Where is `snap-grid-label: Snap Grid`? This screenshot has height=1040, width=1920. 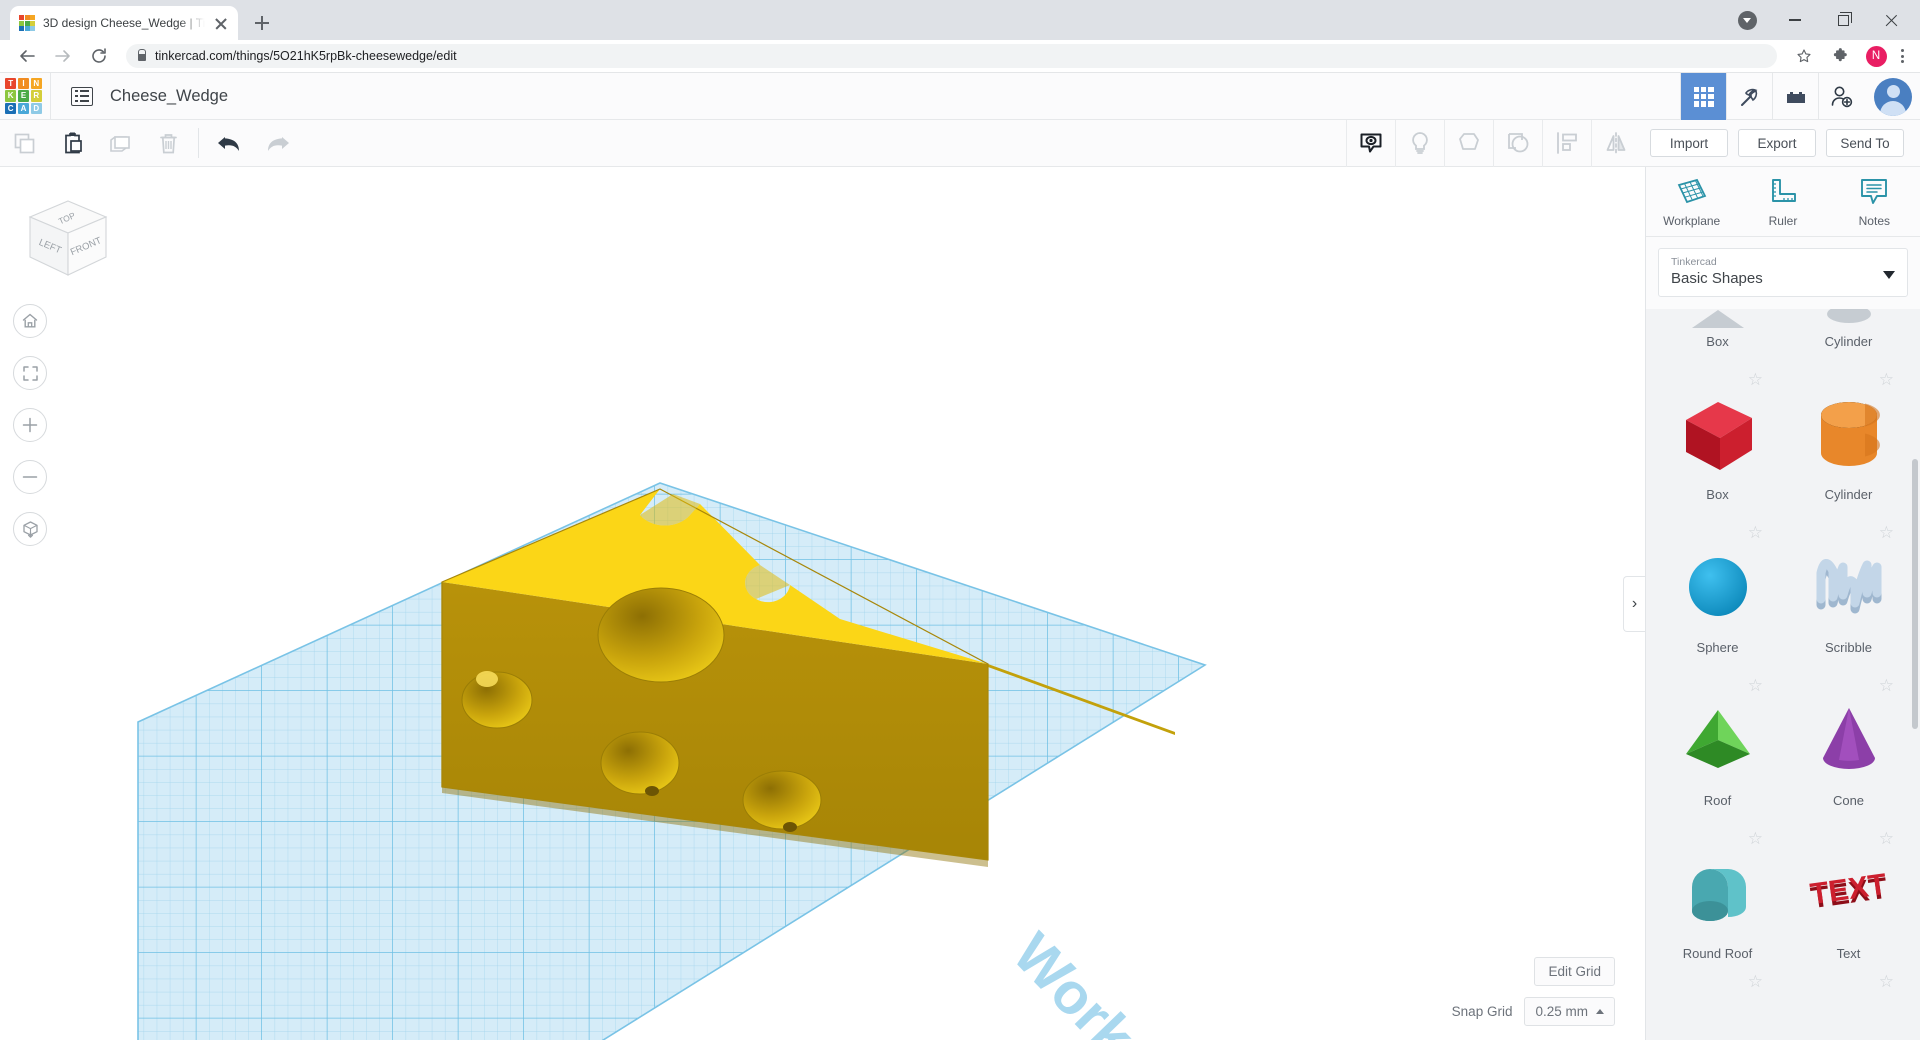 snap-grid-label: Snap Grid is located at coordinates (1482, 1011).